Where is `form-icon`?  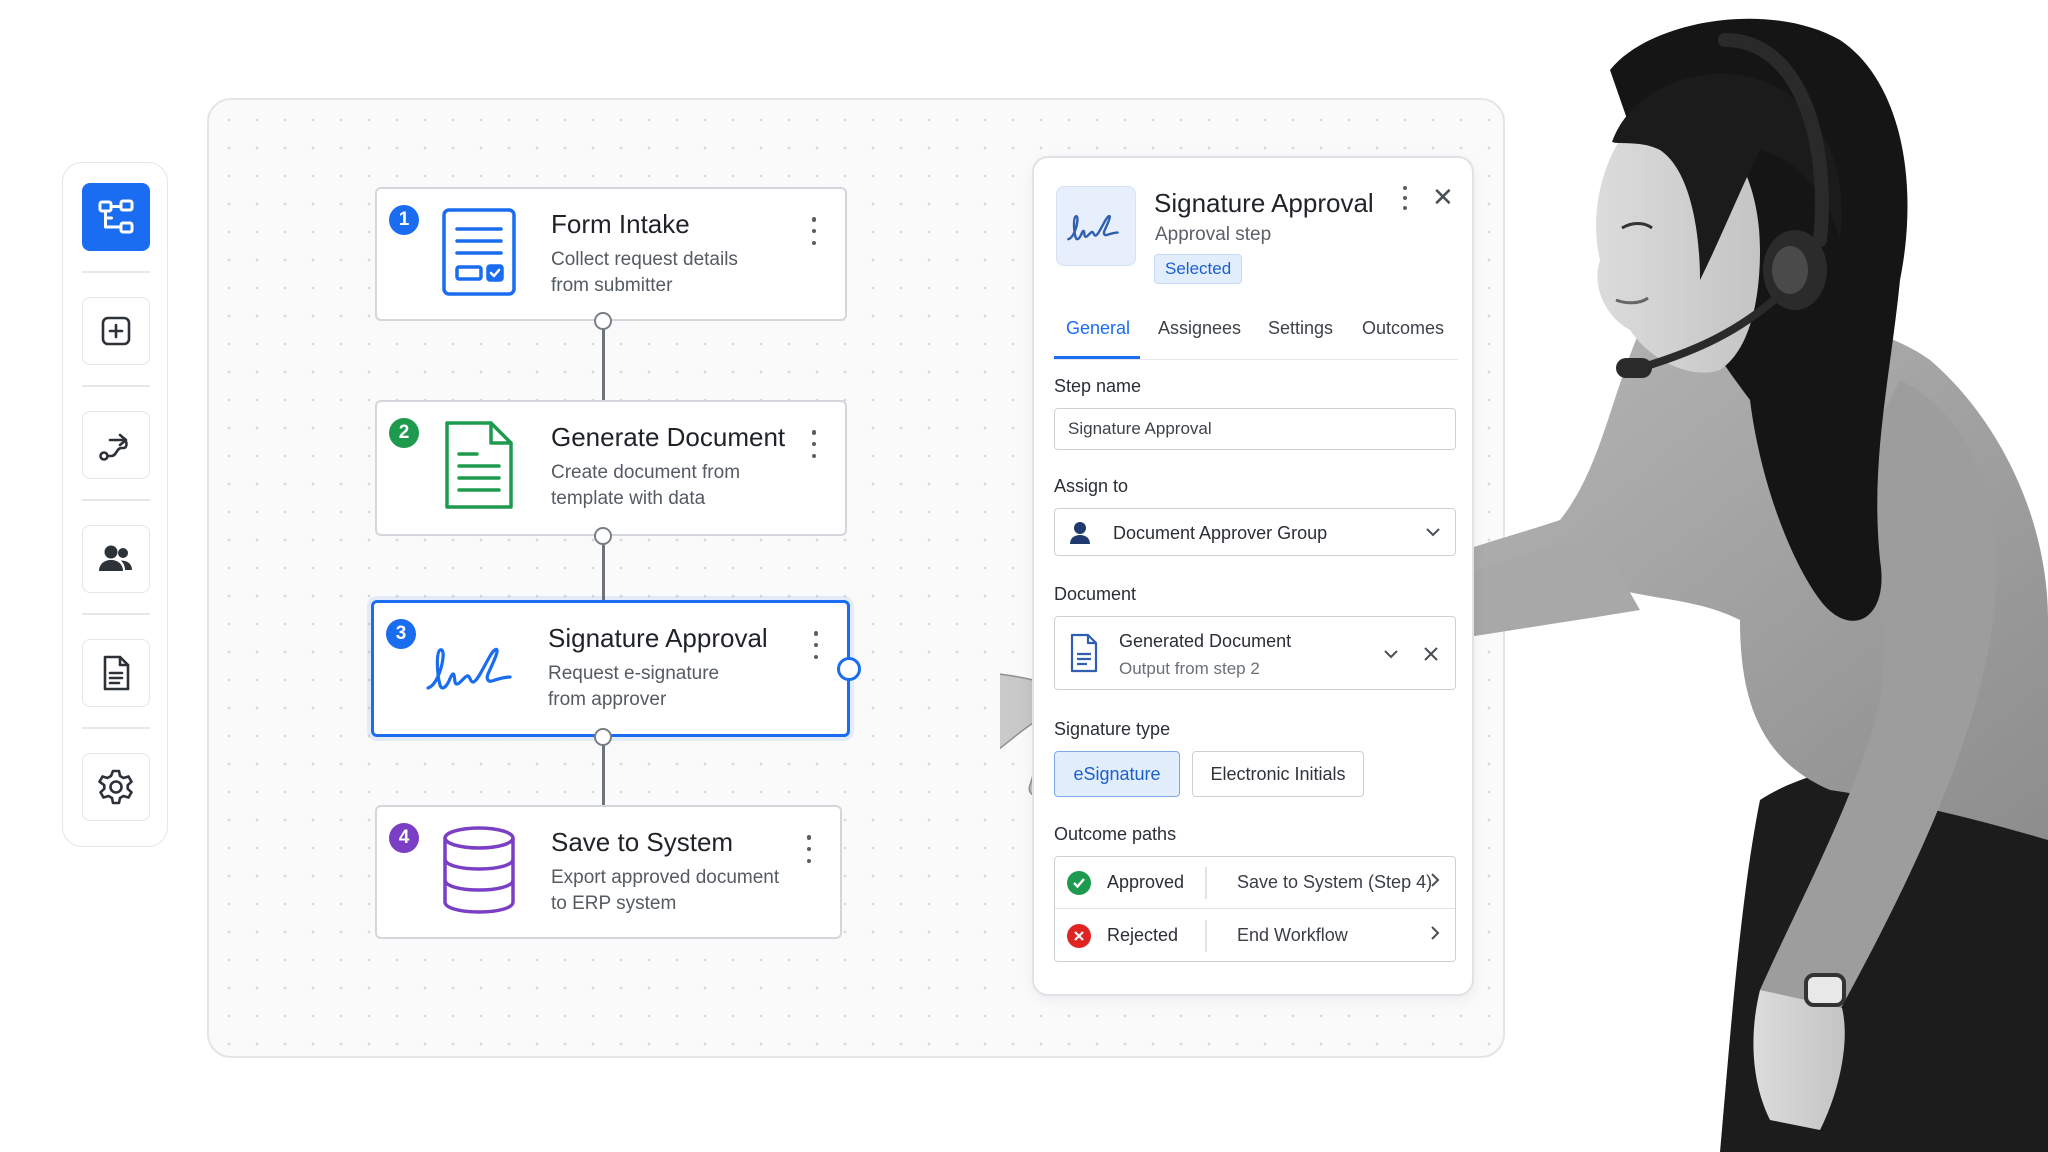 form-icon is located at coordinates (479, 252).